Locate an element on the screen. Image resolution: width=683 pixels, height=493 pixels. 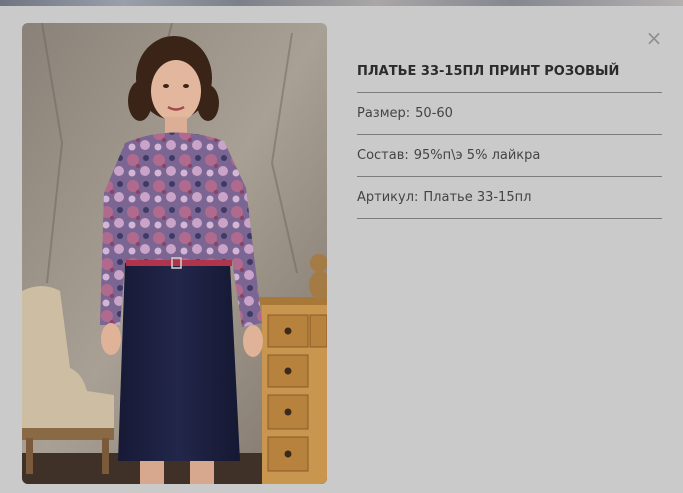
composition-label: Состав: is located at coordinates (383, 155).